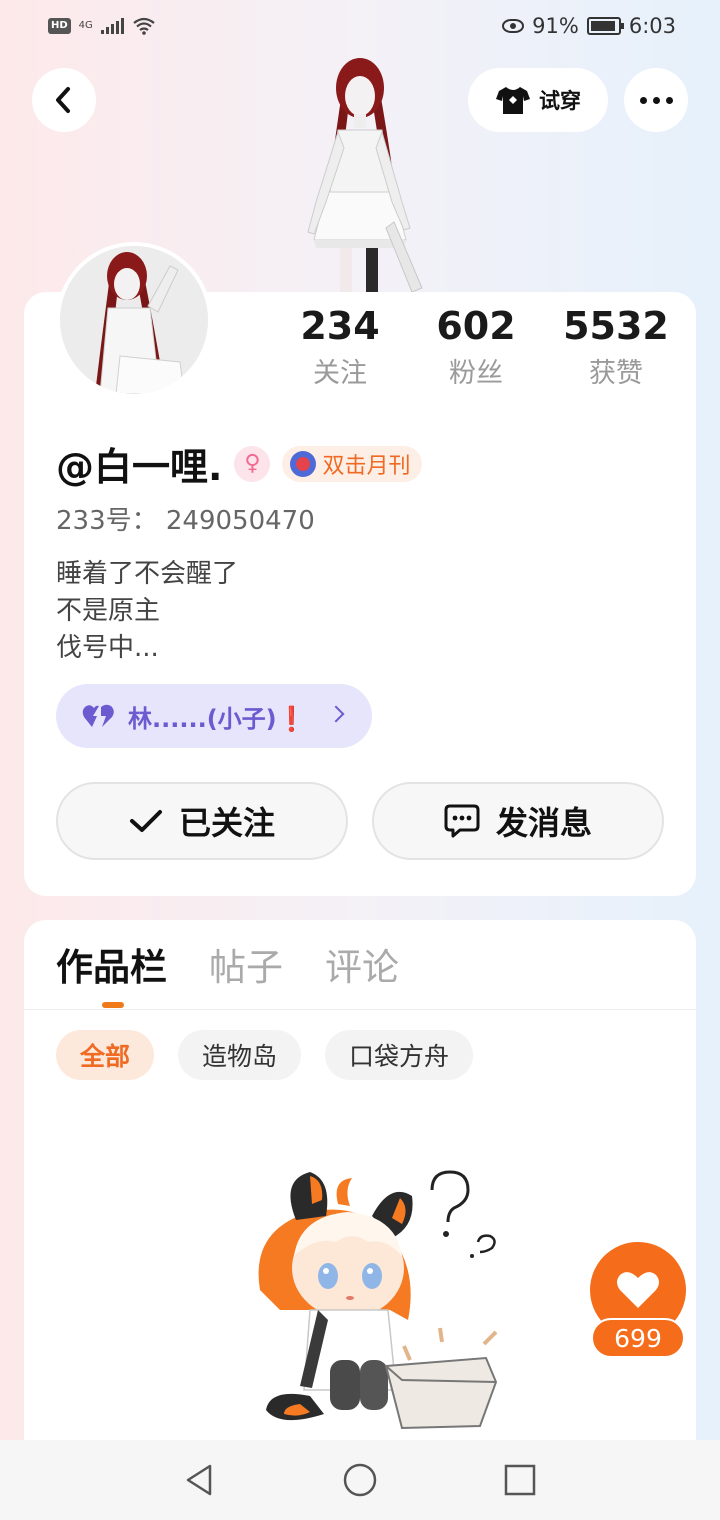  I want to click on avatar, so click(134, 320).